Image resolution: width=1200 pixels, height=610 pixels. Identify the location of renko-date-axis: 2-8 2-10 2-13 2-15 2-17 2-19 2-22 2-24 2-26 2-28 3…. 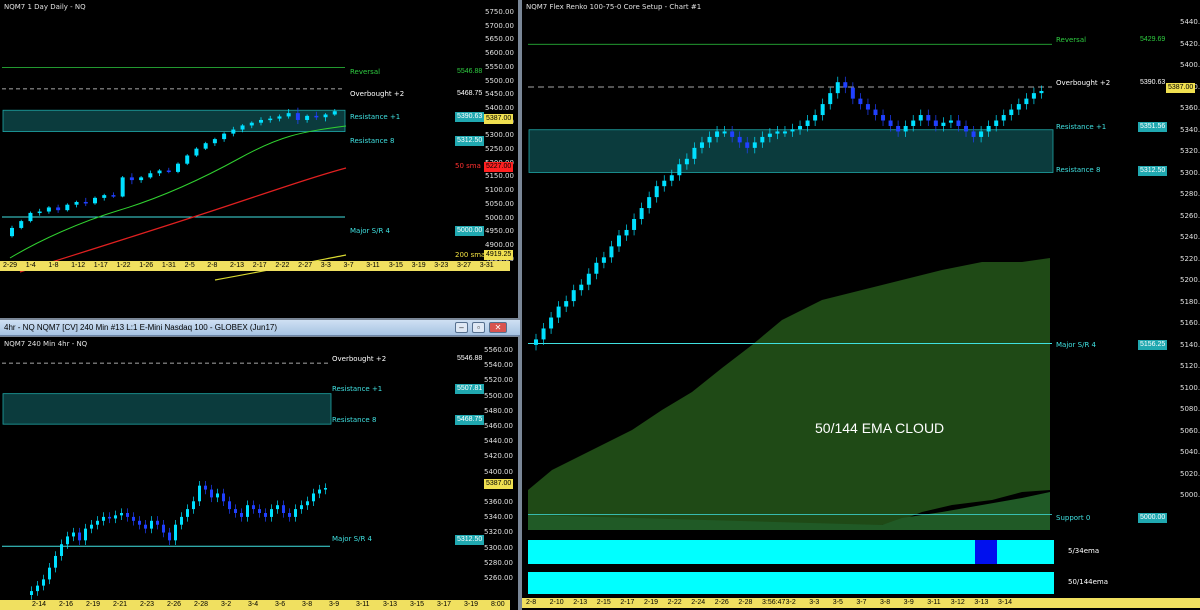
(861, 603).